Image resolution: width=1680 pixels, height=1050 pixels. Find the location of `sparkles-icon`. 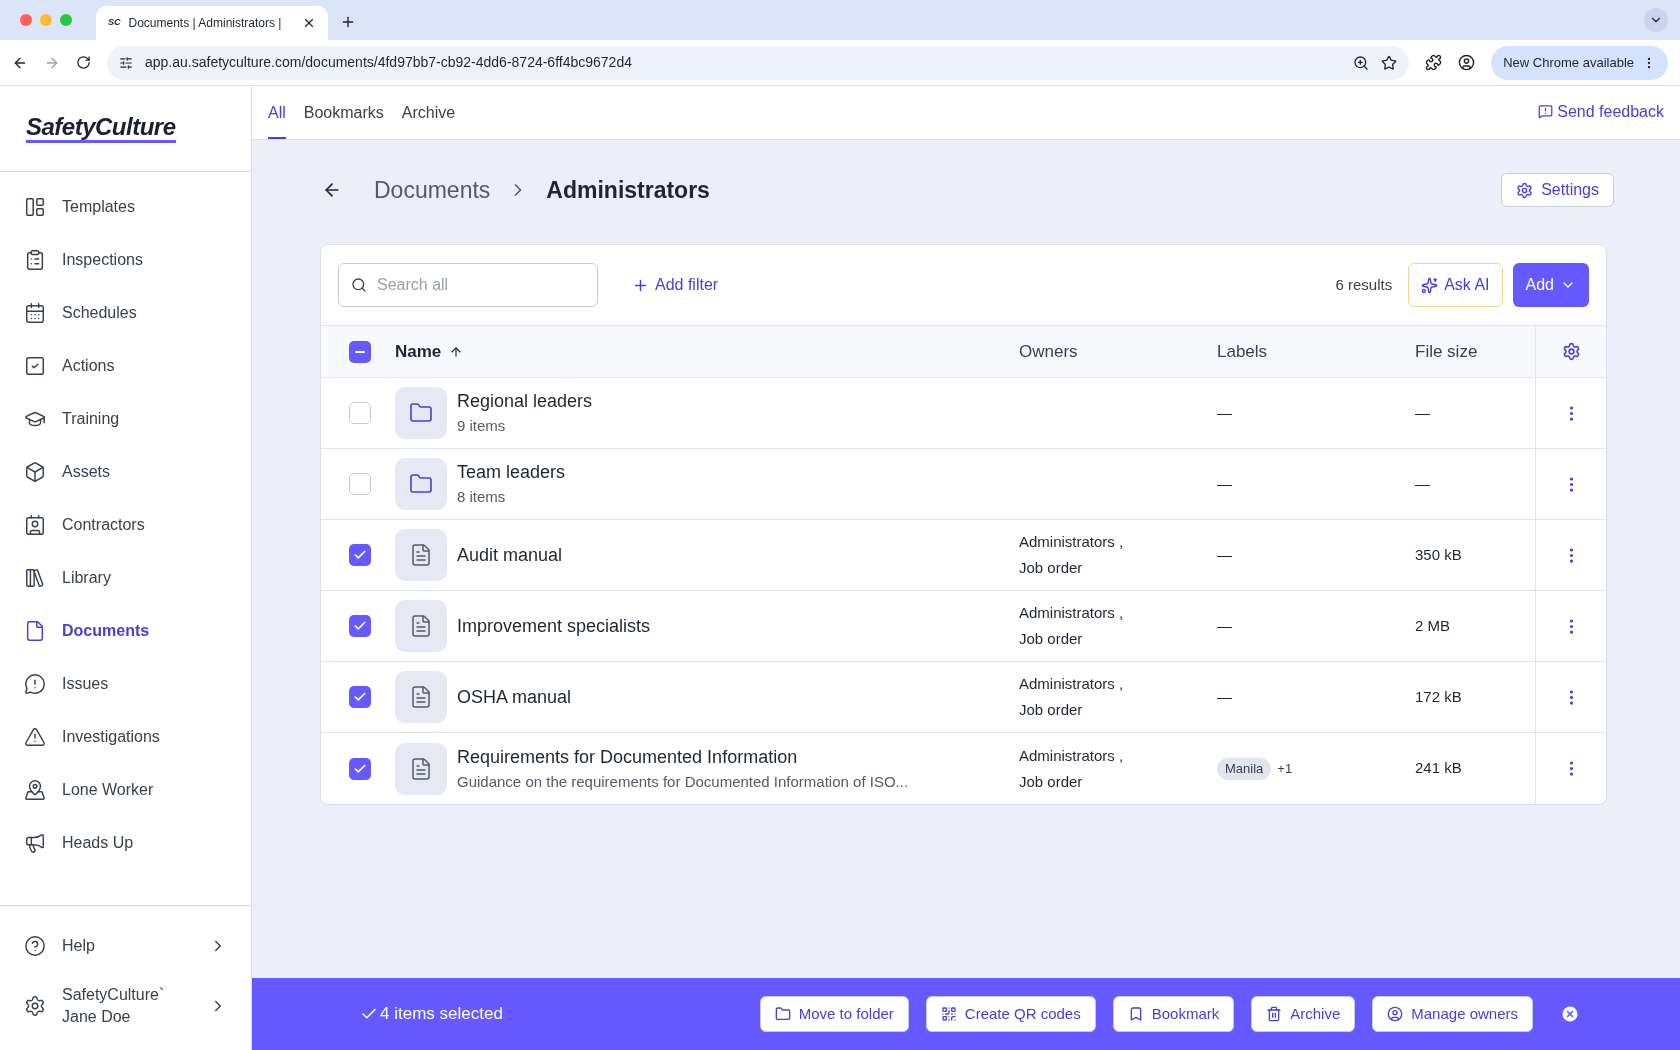

sparkles-icon is located at coordinates (1430, 285).